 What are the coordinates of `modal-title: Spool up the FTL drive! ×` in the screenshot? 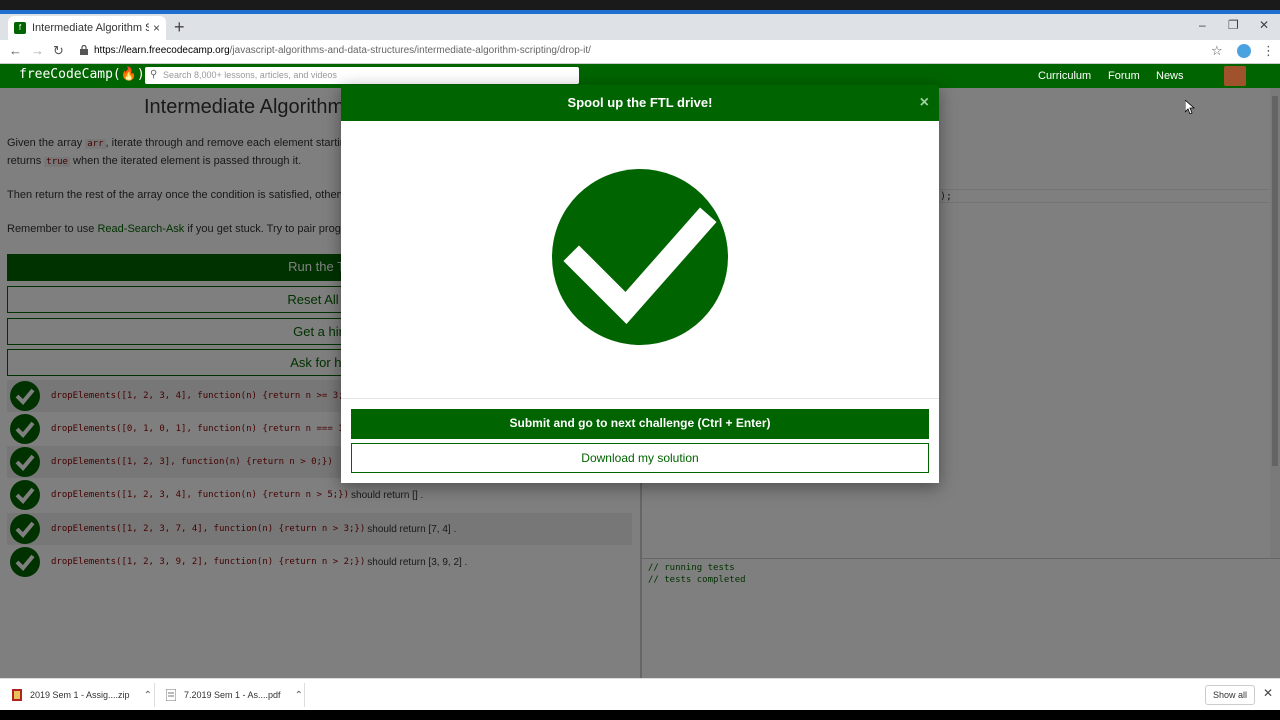 It's located at (640, 103).